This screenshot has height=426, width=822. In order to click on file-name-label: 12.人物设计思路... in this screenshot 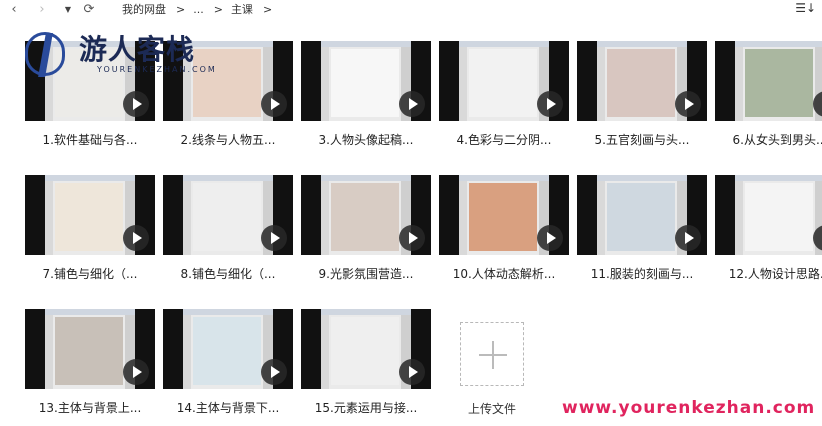, I will do `click(768, 273)`.